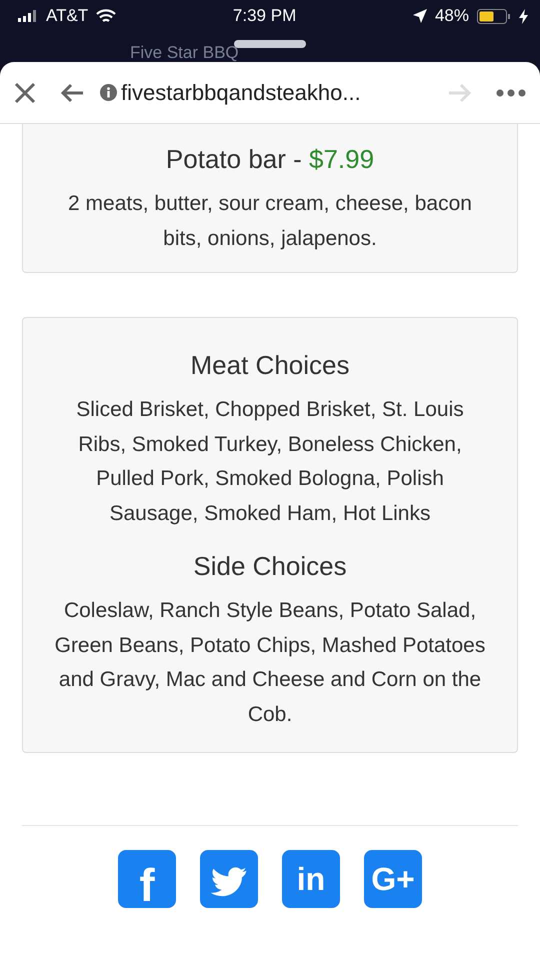 The image size is (540, 960). Describe the element at coordinates (270, 365) in the screenshot. I see `section-title: Meat Choices` at that location.